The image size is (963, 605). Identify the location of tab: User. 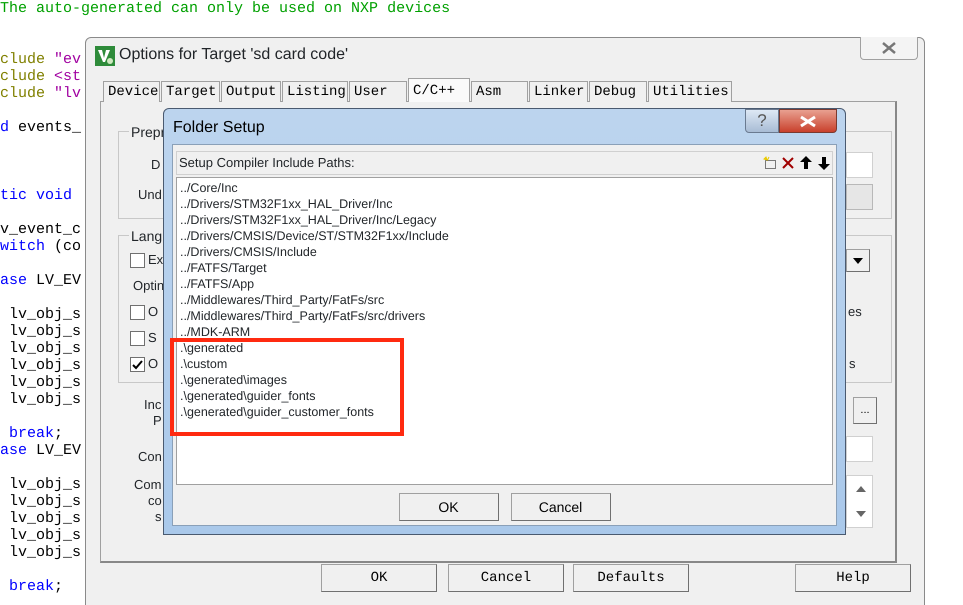
(378, 91).